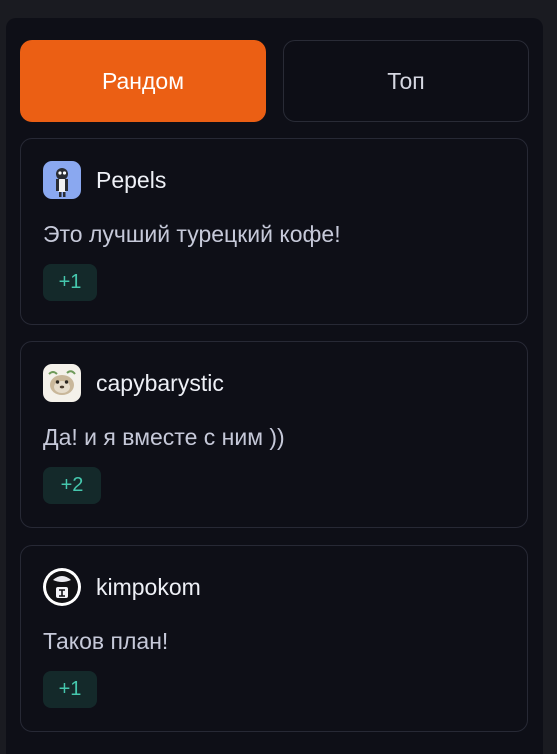 The height and width of the screenshot is (754, 557). What do you see at coordinates (274, 82) in the screenshot?
I see `sort-tabs: Рандом Топ` at bounding box center [274, 82].